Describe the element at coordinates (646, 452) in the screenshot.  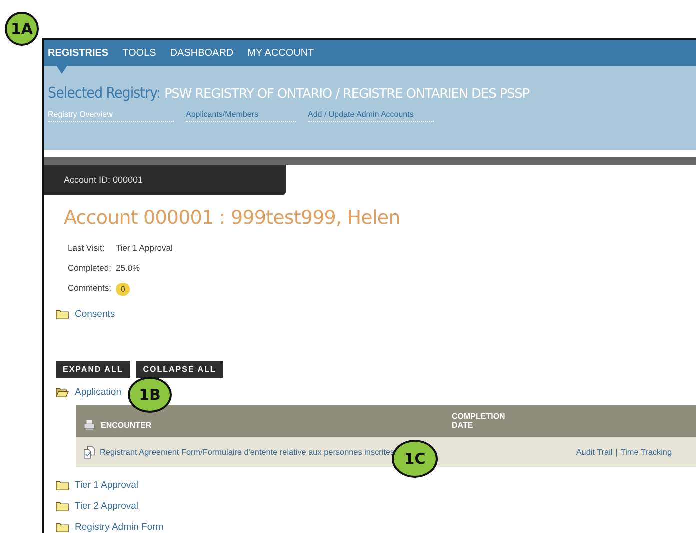
I see `row-action-link: Time Tracking` at that location.